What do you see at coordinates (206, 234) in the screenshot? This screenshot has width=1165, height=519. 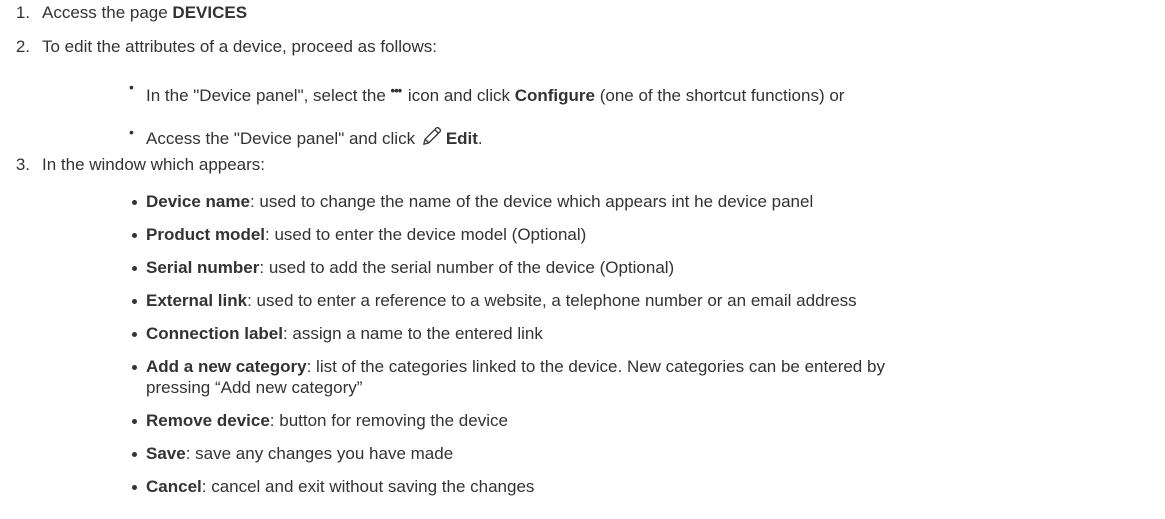 I see `term-product-model: Product model` at bounding box center [206, 234].